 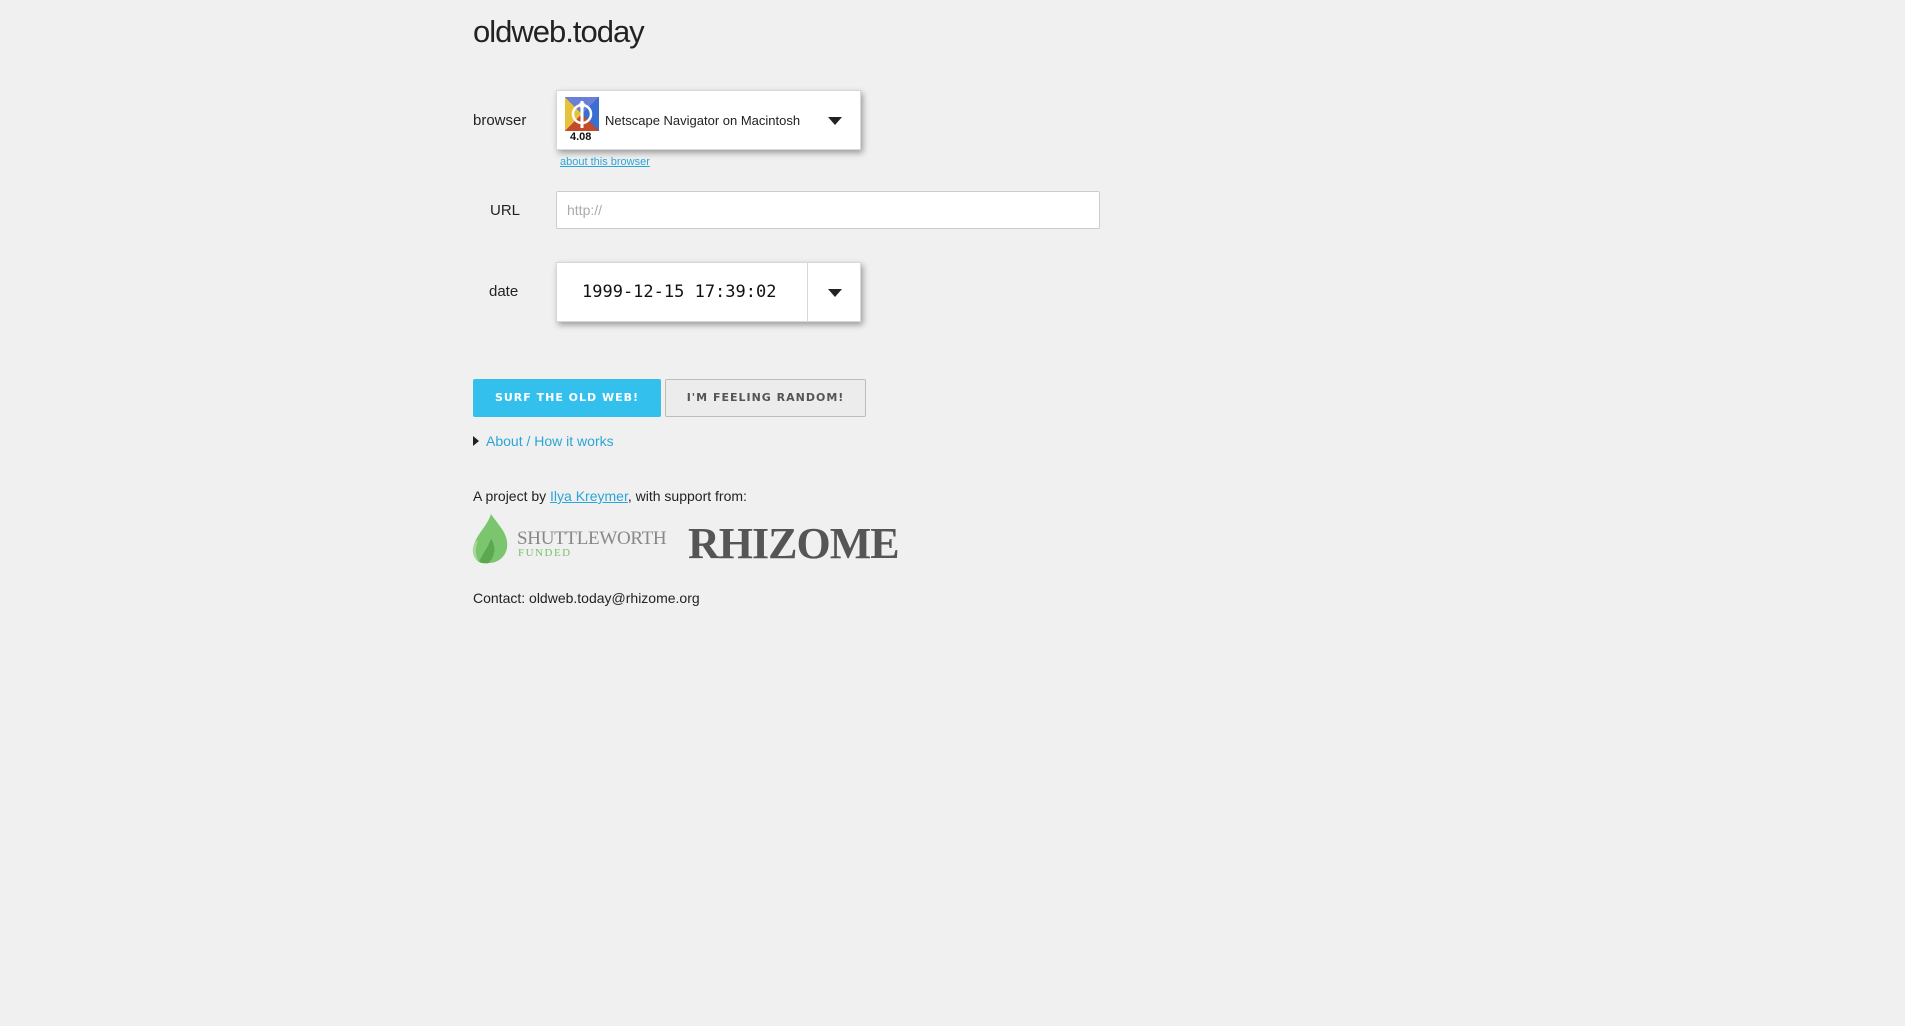 What do you see at coordinates (765, 398) in the screenshot?
I see `random-button: I'M FEELING RANDOM!` at bounding box center [765, 398].